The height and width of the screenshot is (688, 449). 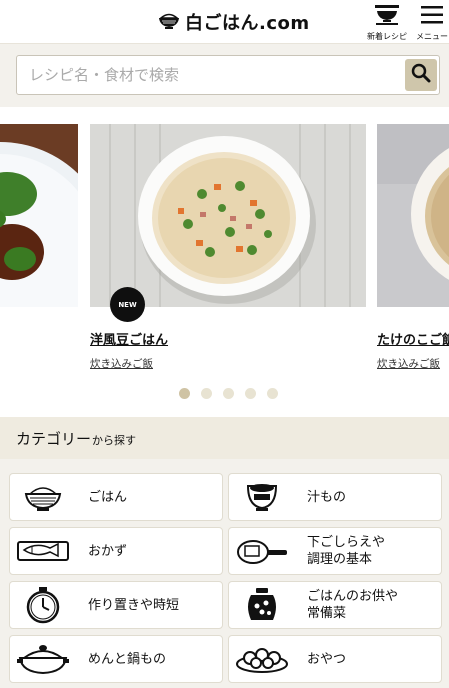 I want to click on category-quick: 作り置きや時短, so click(x=116, y=605).